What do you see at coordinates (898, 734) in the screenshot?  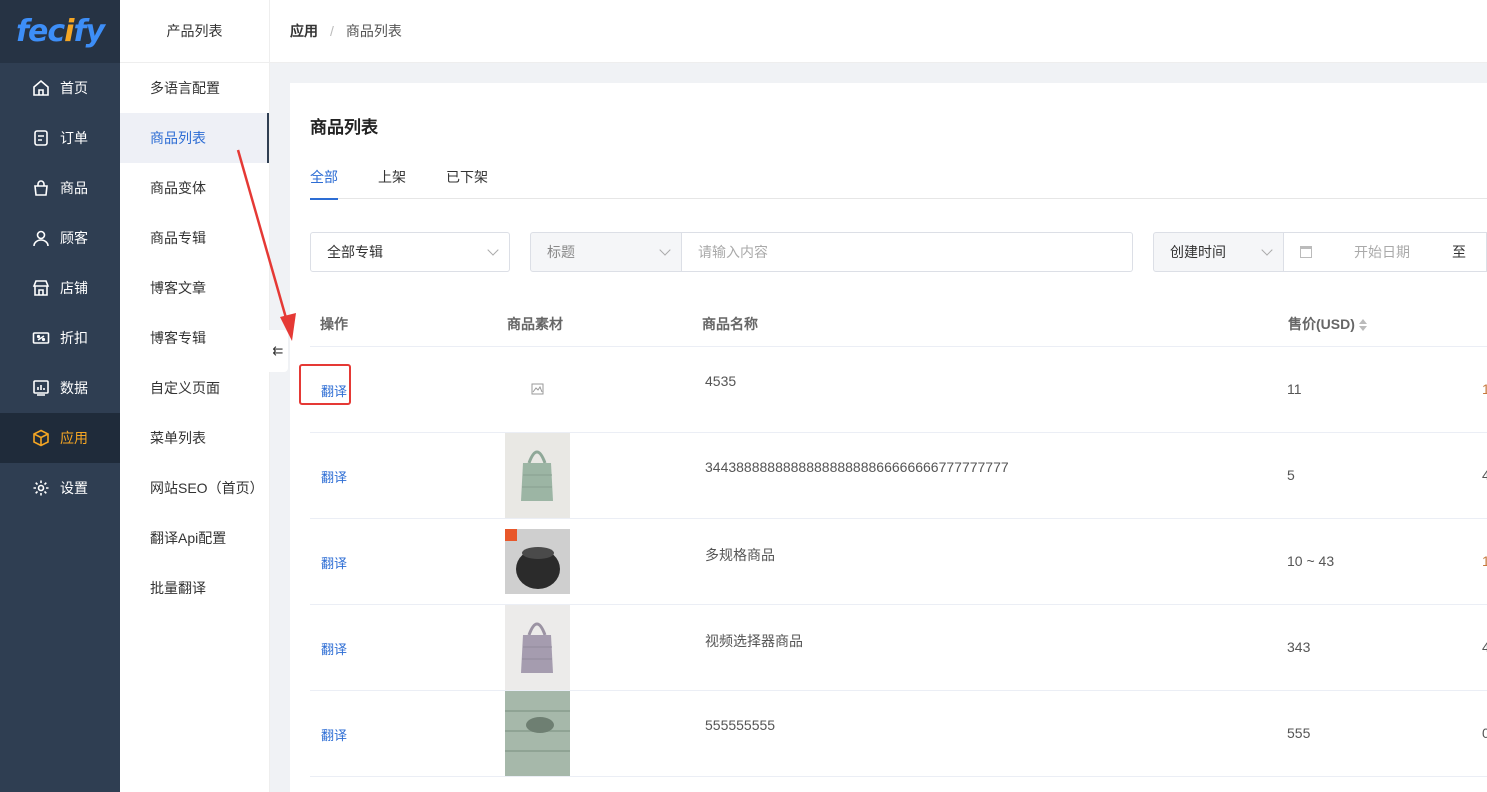 I see `table-row: 翻译 555555555 555 0` at bounding box center [898, 734].